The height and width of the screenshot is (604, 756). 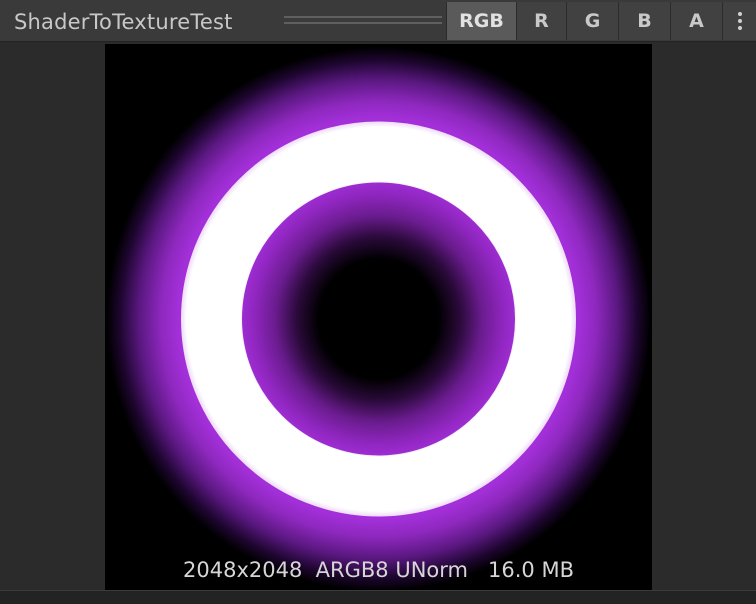 I want to click on bottom-bar, so click(x=378, y=597).